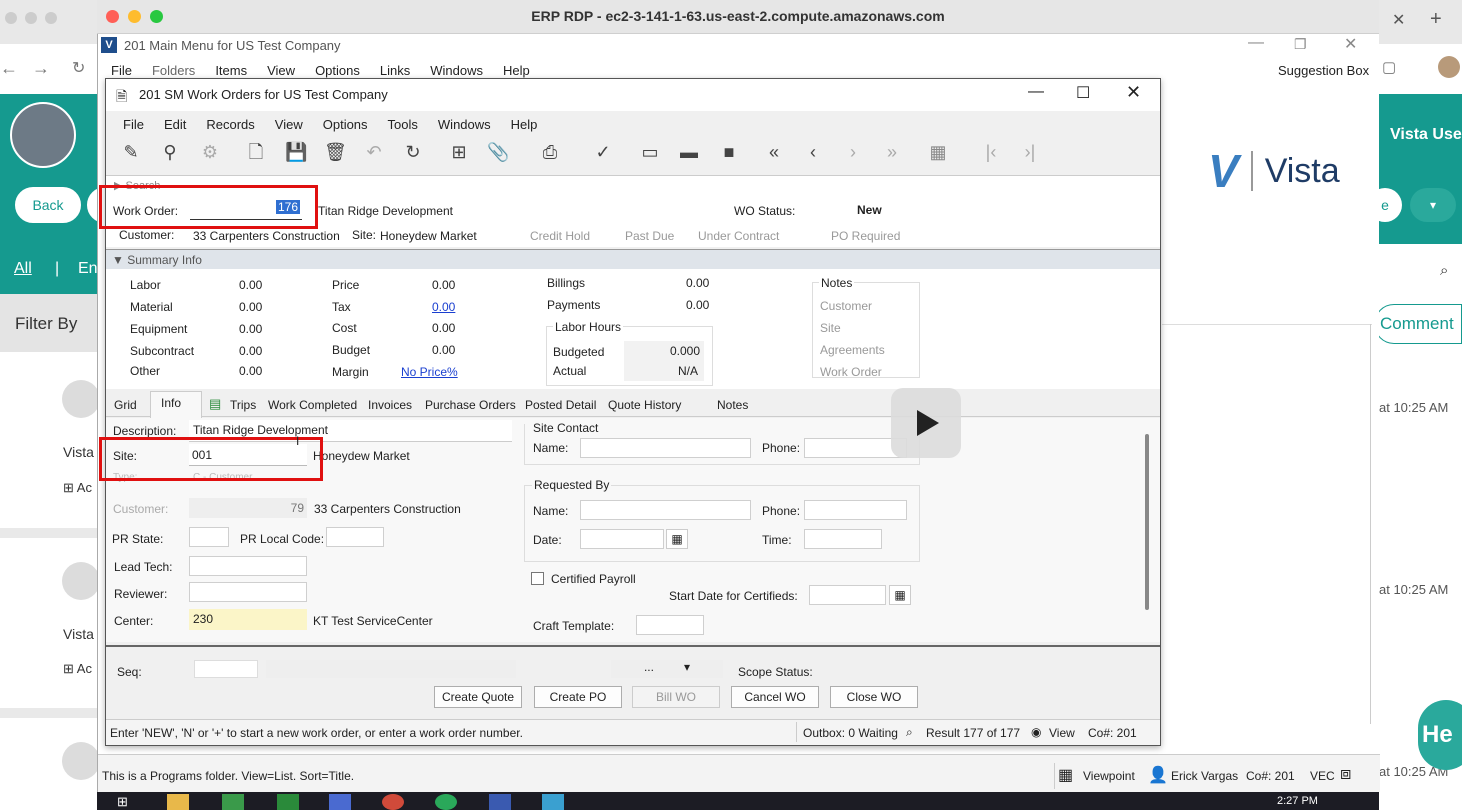 The image size is (1462, 810). What do you see at coordinates (157, 260) in the screenshot?
I see `summary-toggle: ▼ Summary Info` at bounding box center [157, 260].